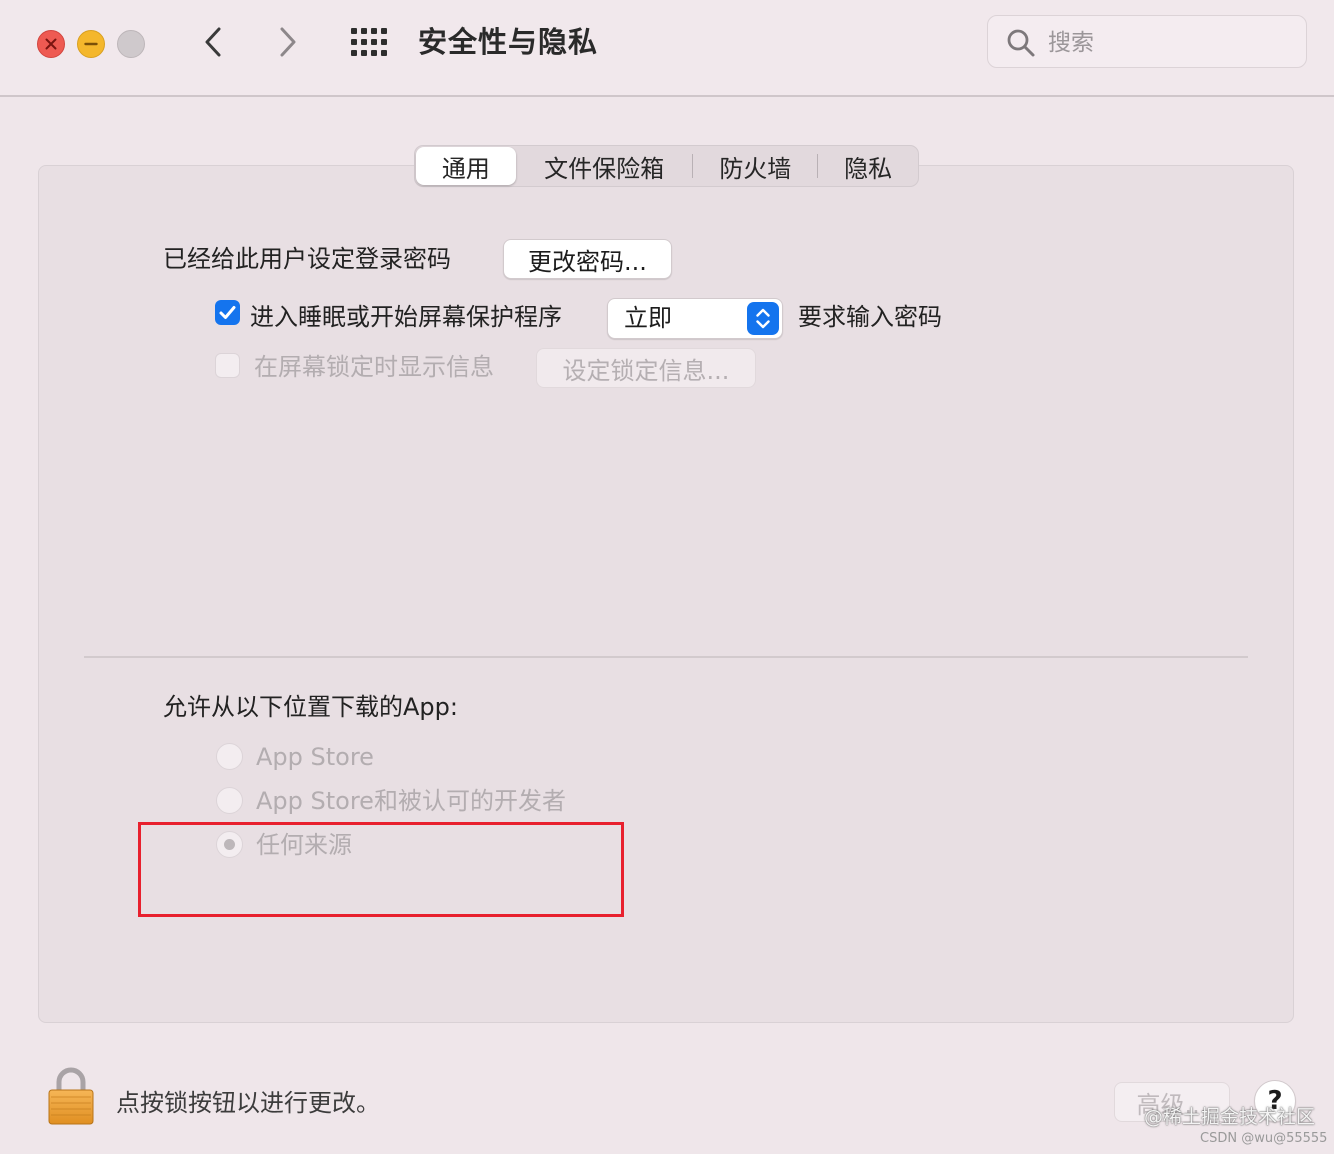 Image resolution: width=1334 pixels, height=1154 pixels. Describe the element at coordinates (755, 166) in the screenshot. I see `tab-firewall: 防火墙` at that location.